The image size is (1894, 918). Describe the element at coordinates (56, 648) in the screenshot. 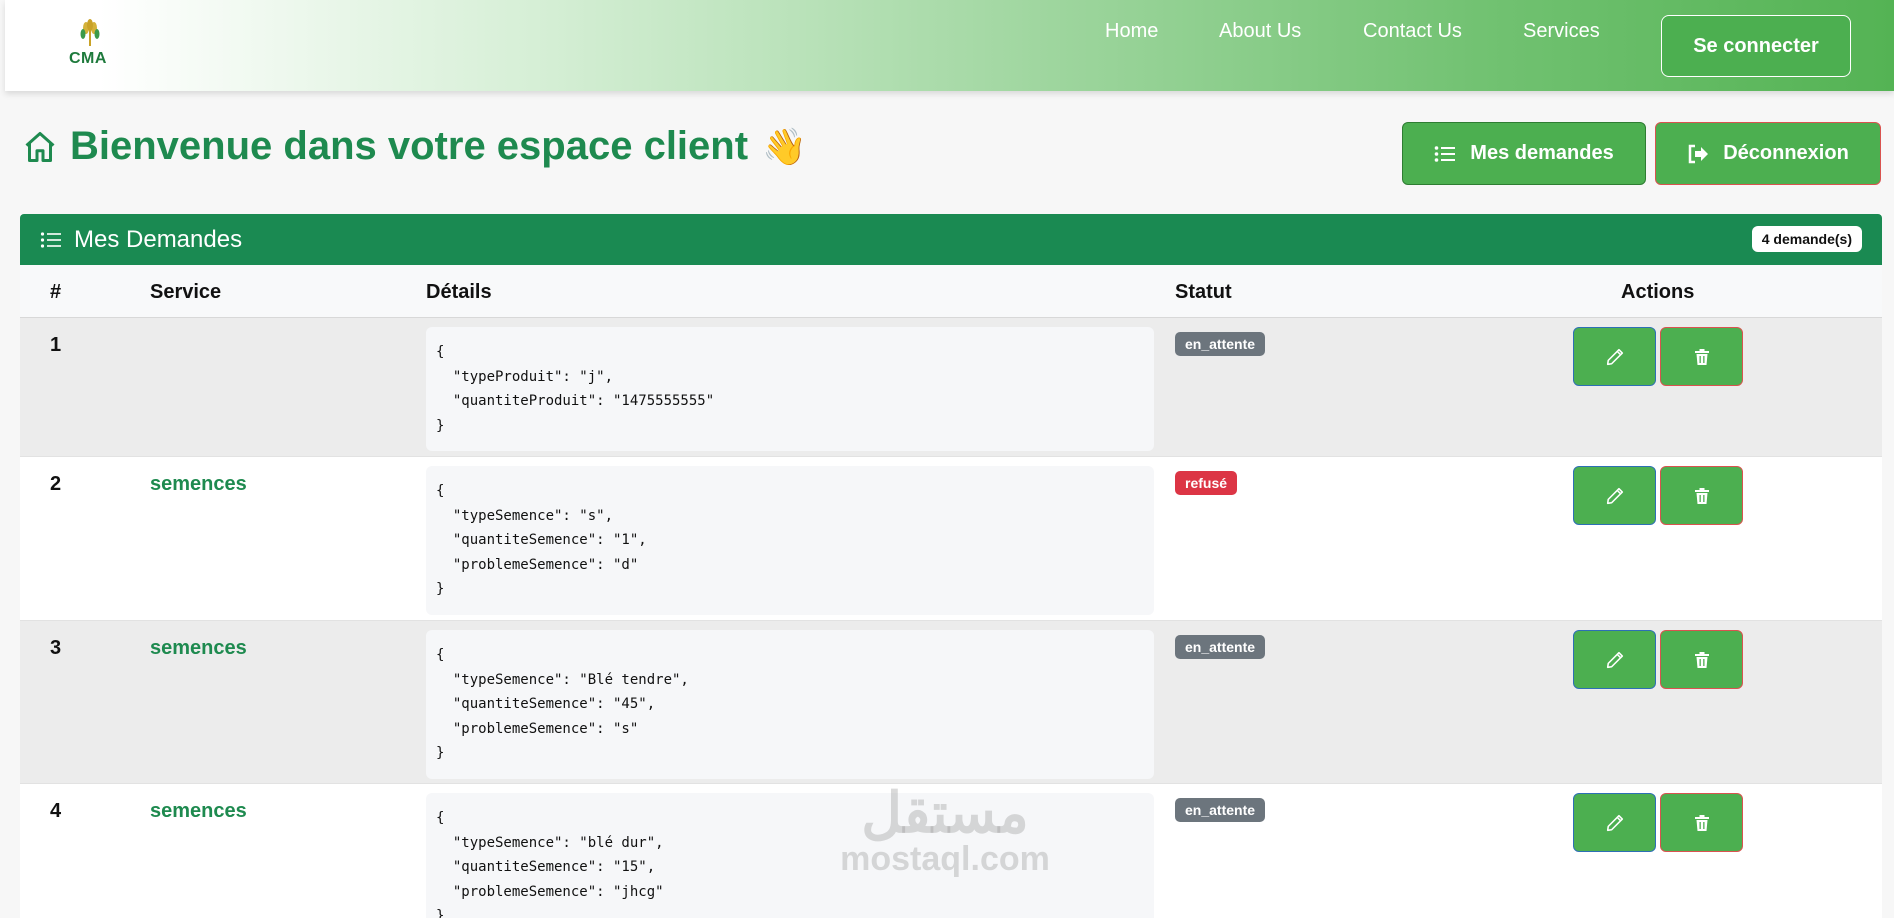

I see `row-number: 3` at that location.